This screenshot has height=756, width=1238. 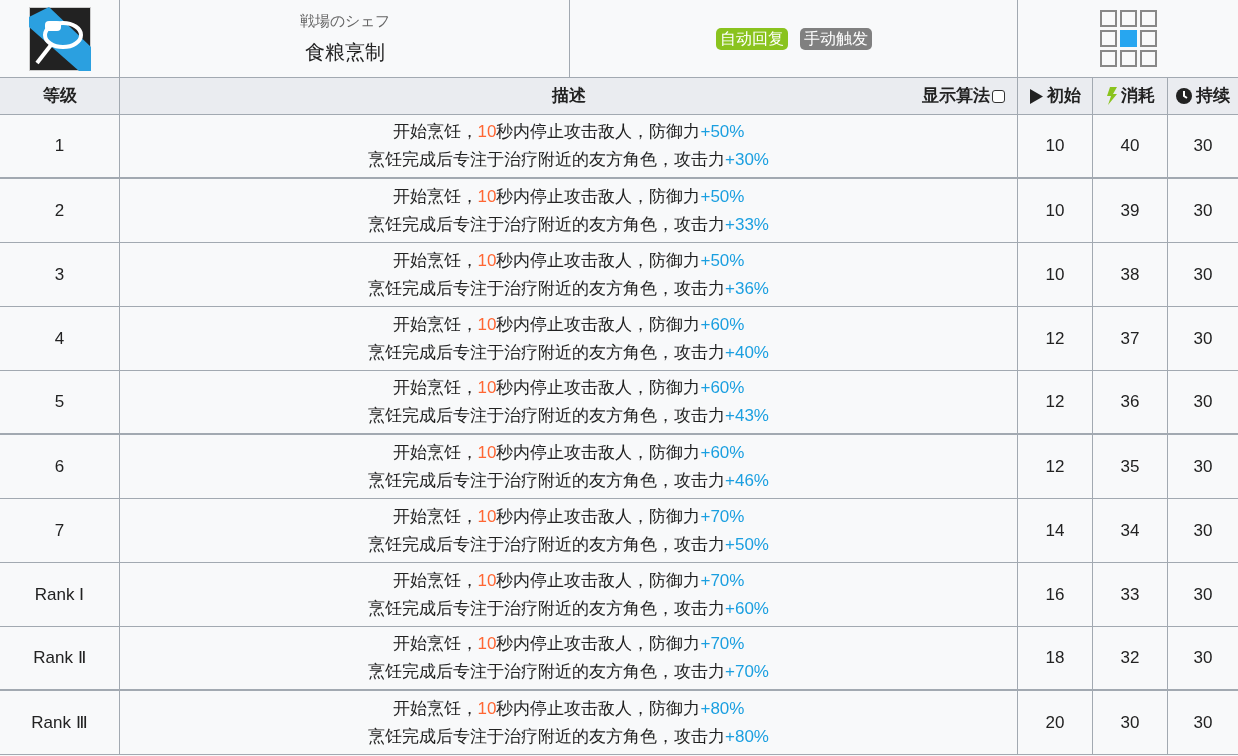 I want to click on description-line: 开始烹饪，10秒内停止攻击敌人，防御力+80%, so click(x=568, y=708).